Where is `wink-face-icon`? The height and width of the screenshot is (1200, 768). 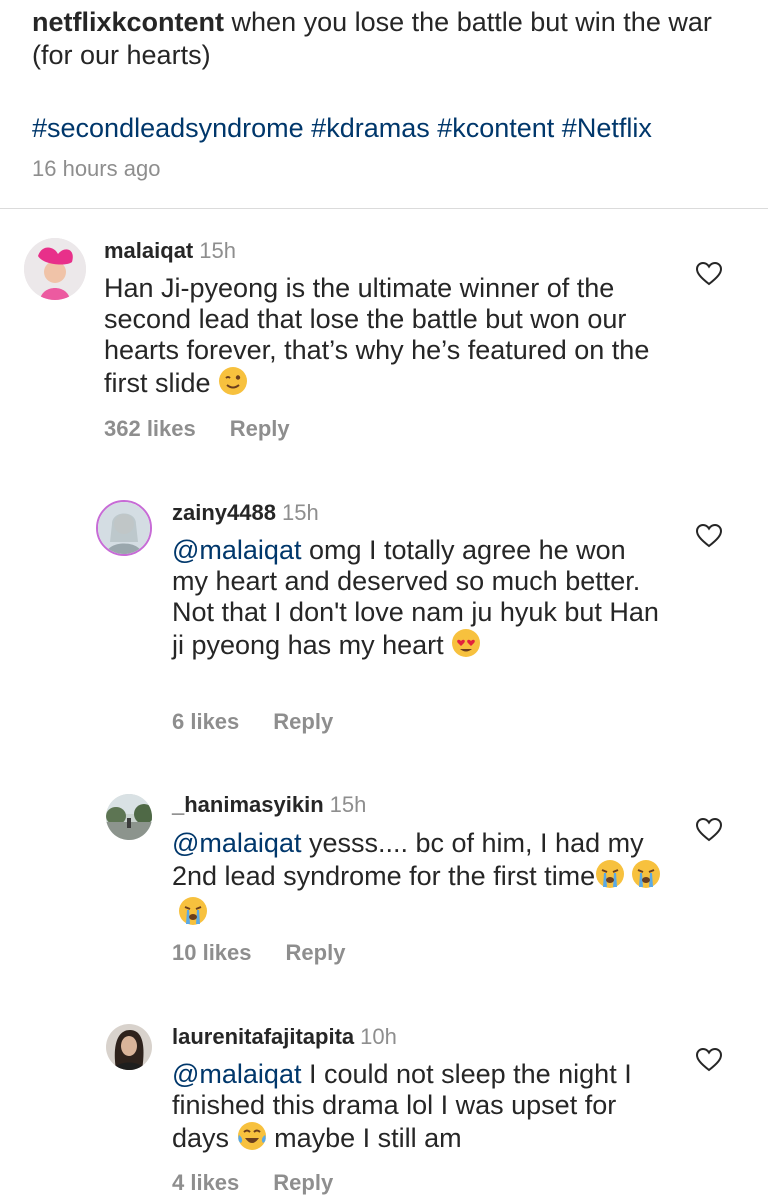 wink-face-icon is located at coordinates (233, 384).